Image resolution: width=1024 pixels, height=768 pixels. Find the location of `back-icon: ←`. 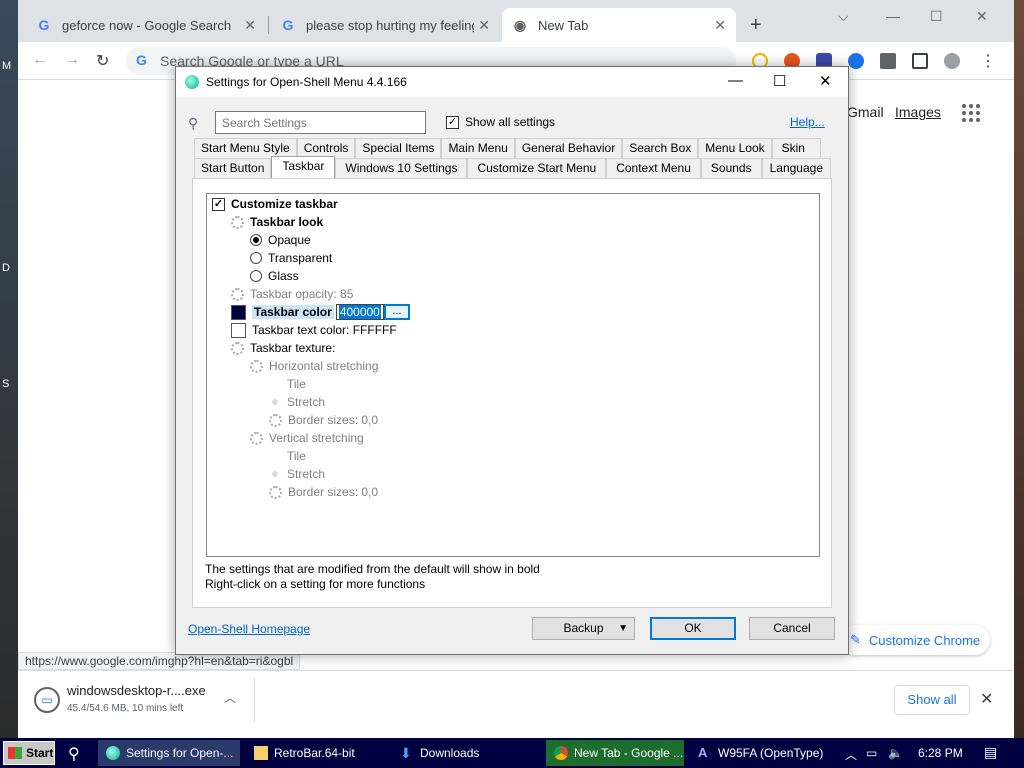

back-icon: ← is located at coordinates (40, 60).